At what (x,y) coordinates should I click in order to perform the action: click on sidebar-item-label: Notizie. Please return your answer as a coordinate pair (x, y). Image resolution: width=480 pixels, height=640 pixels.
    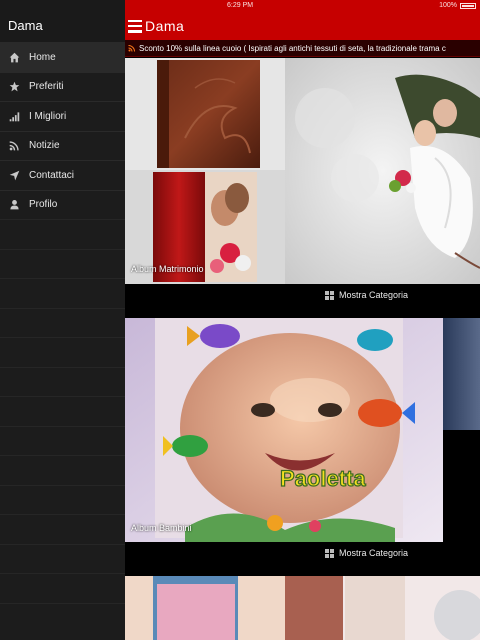
    Looking at the image, I should click on (44, 146).